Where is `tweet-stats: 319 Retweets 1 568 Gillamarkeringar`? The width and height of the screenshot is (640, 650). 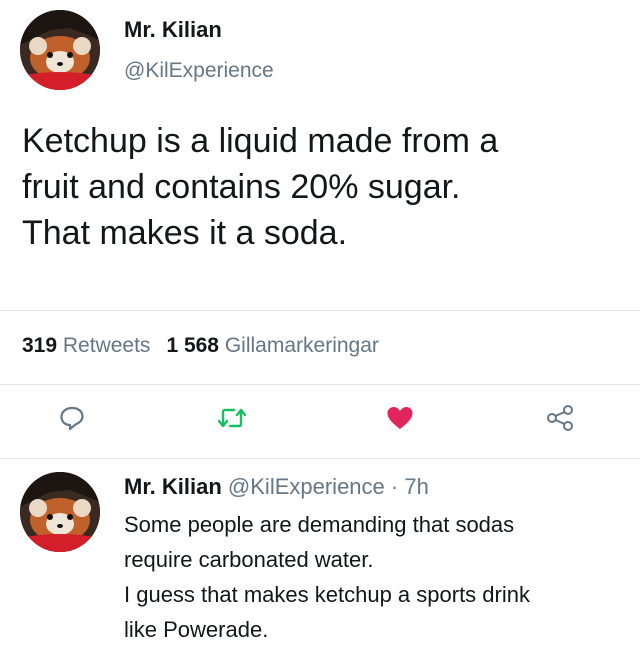
tweet-stats: 319 Retweets 1 568 Gillamarkeringar is located at coordinates (200, 346).